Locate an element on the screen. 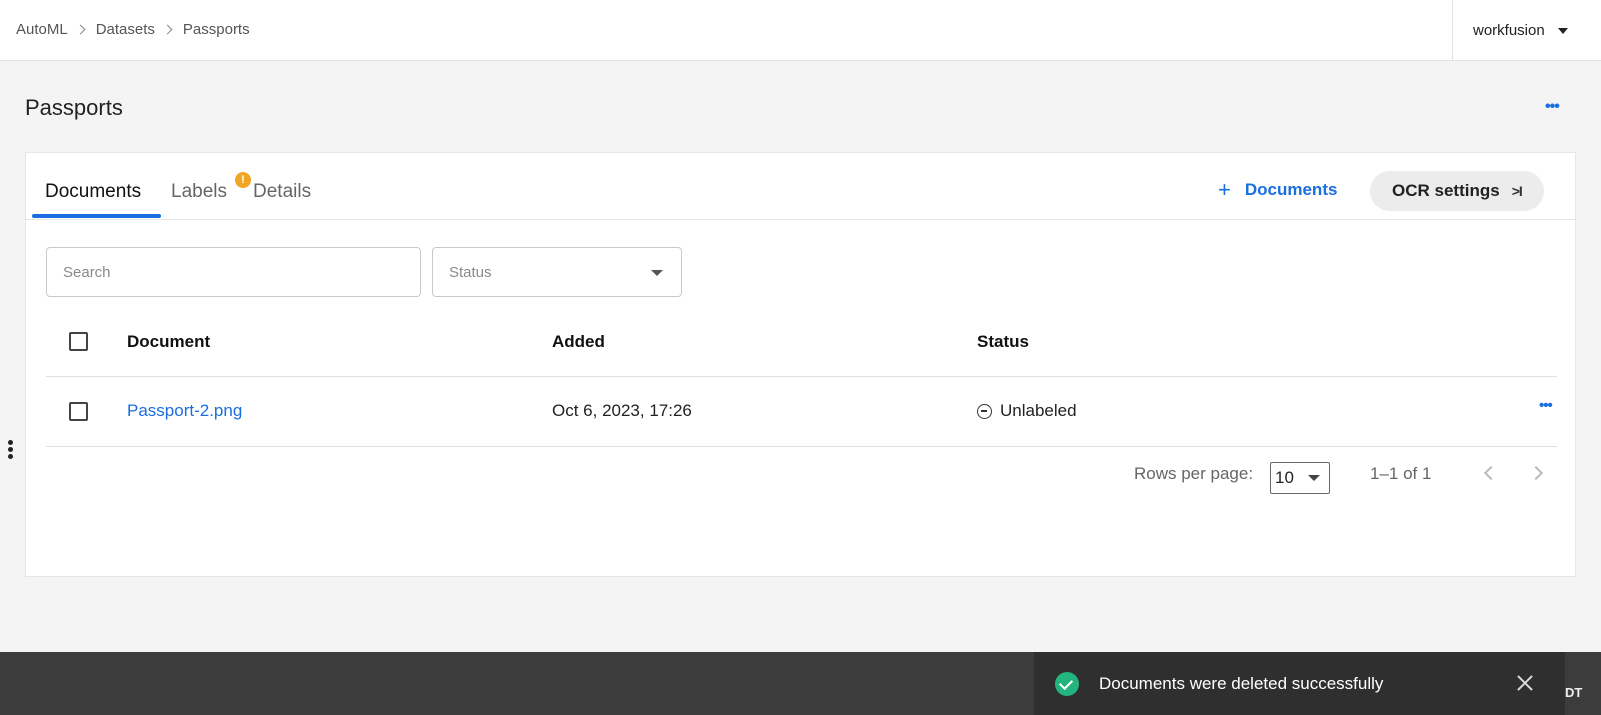  toast-message: Documents were deleted successfully is located at coordinates (1241, 683).